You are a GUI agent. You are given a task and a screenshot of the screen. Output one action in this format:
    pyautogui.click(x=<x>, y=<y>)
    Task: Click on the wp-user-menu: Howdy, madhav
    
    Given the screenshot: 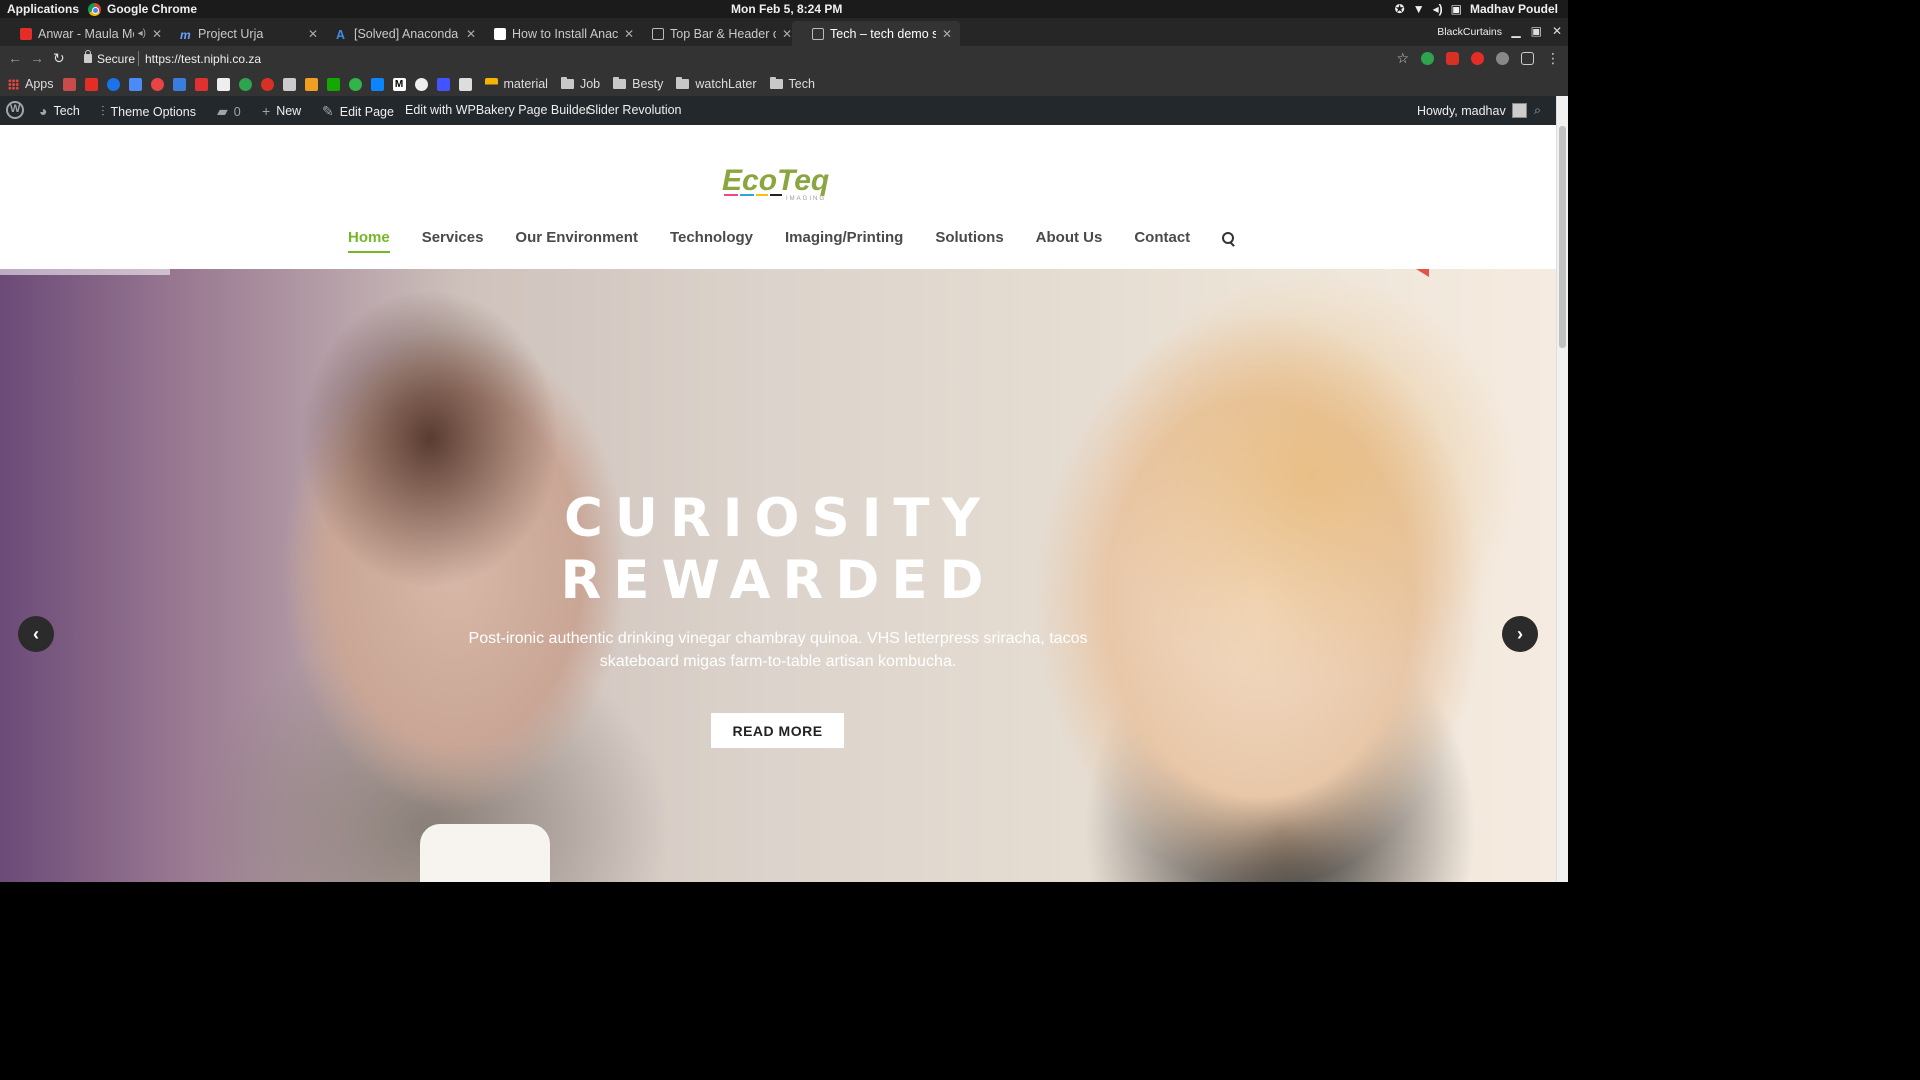 What is the action you would take?
    pyautogui.click(x=1472, y=110)
    